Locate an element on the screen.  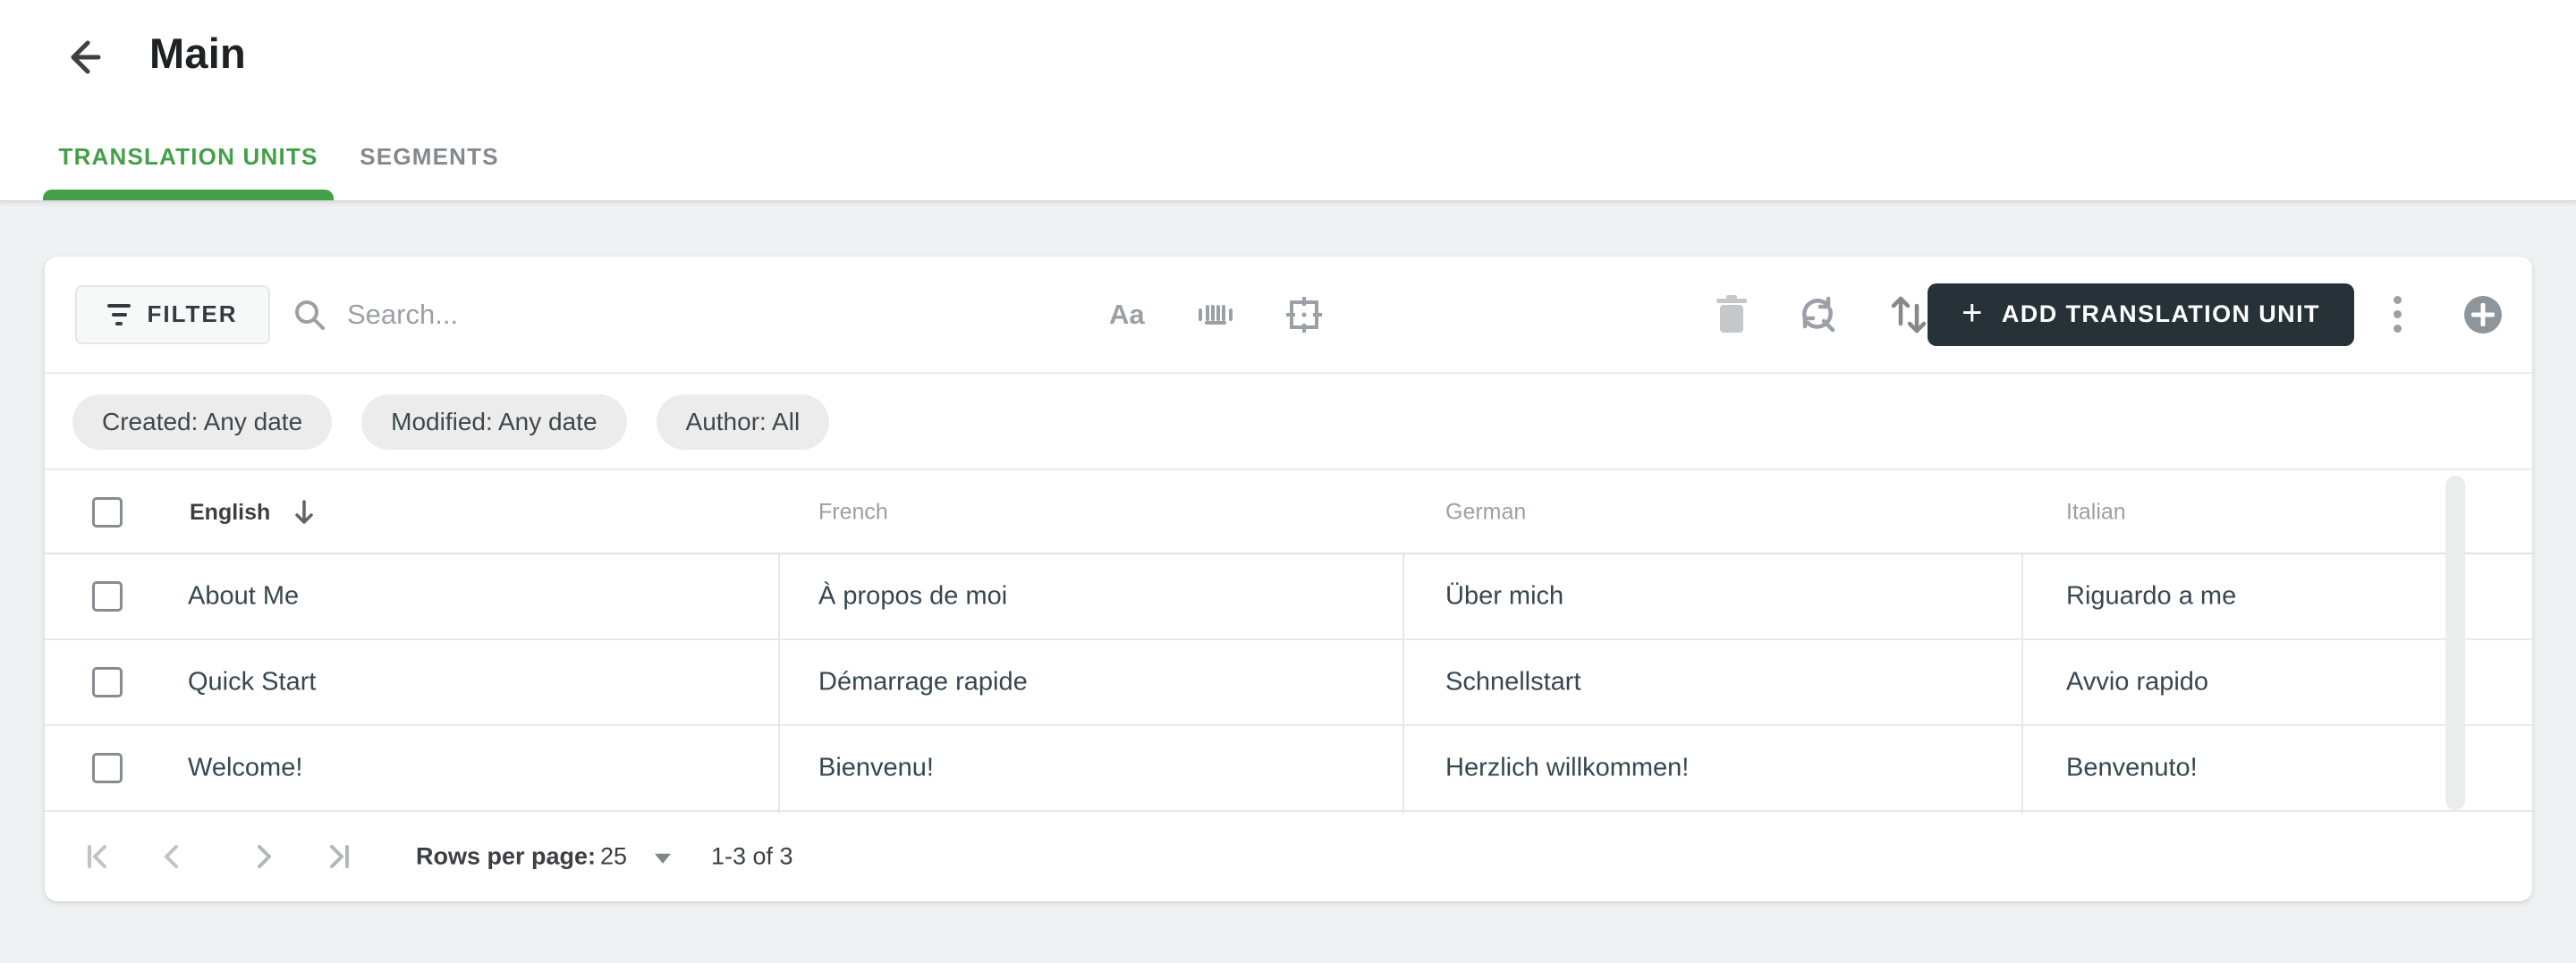
tab-segments: SEGMENTS is located at coordinates (429, 156).